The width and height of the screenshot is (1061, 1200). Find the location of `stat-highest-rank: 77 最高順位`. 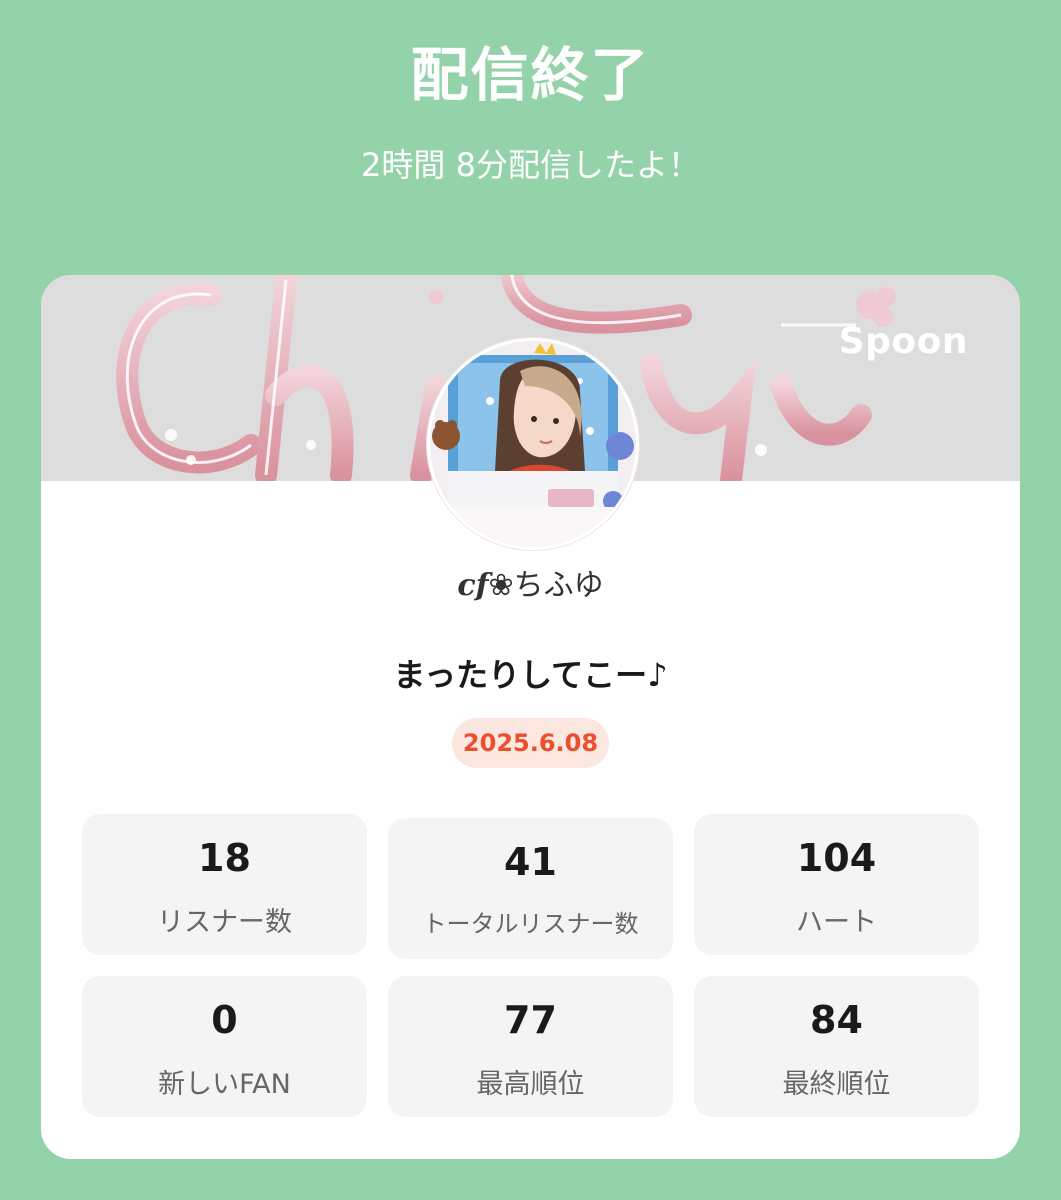

stat-highest-rank: 77 最高順位 is located at coordinates (530, 1046).